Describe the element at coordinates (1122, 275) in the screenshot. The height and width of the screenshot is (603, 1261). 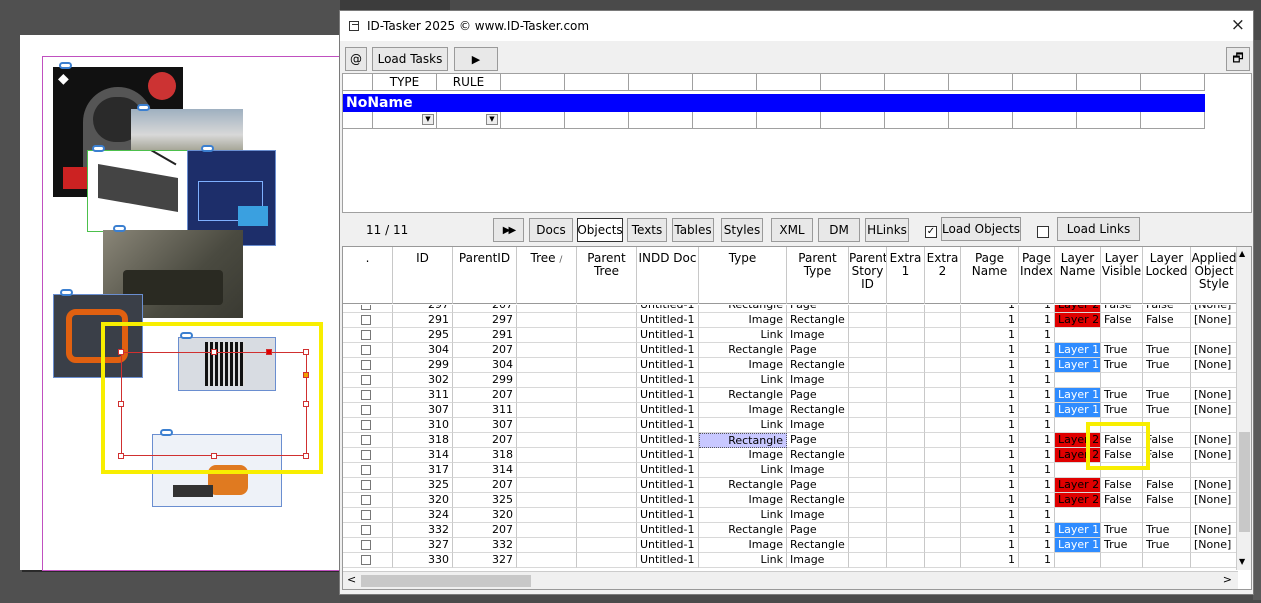
I see `col-header-layer-visible: Layer Visible` at that location.